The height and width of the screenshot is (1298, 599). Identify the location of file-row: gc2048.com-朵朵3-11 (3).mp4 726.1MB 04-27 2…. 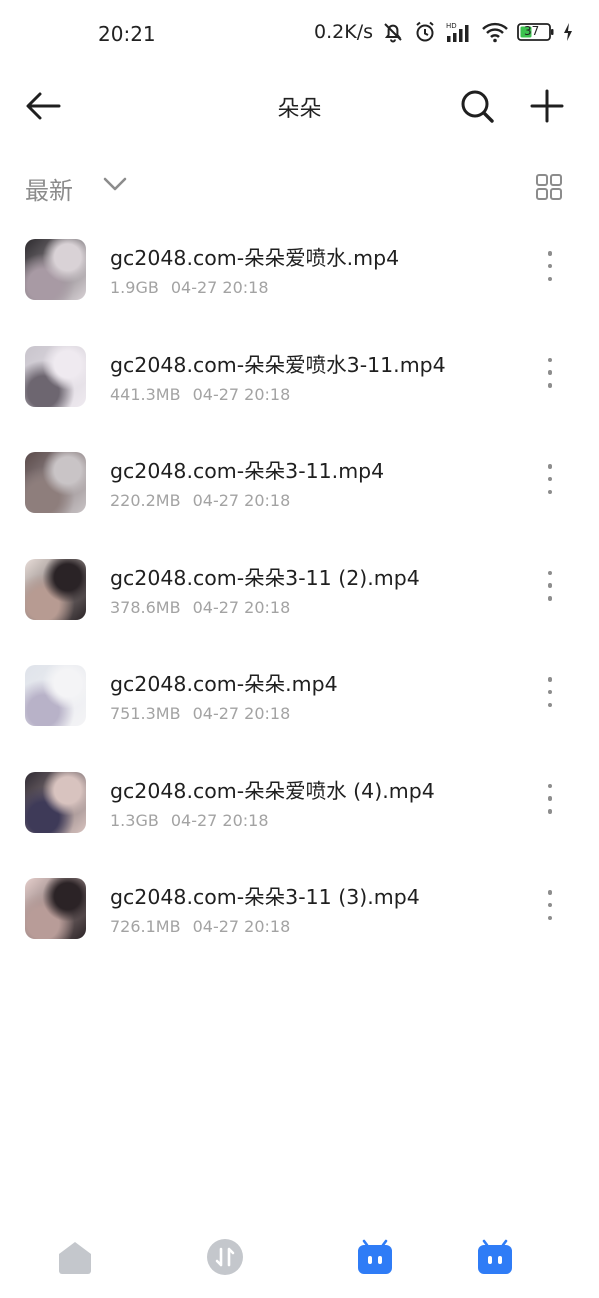
(299, 921).